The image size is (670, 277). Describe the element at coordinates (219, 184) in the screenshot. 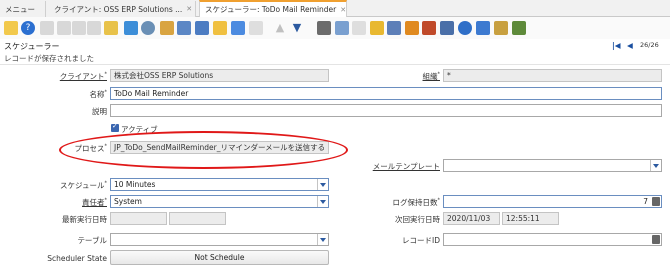

I see `schedule-select: 10 Minutes` at that location.